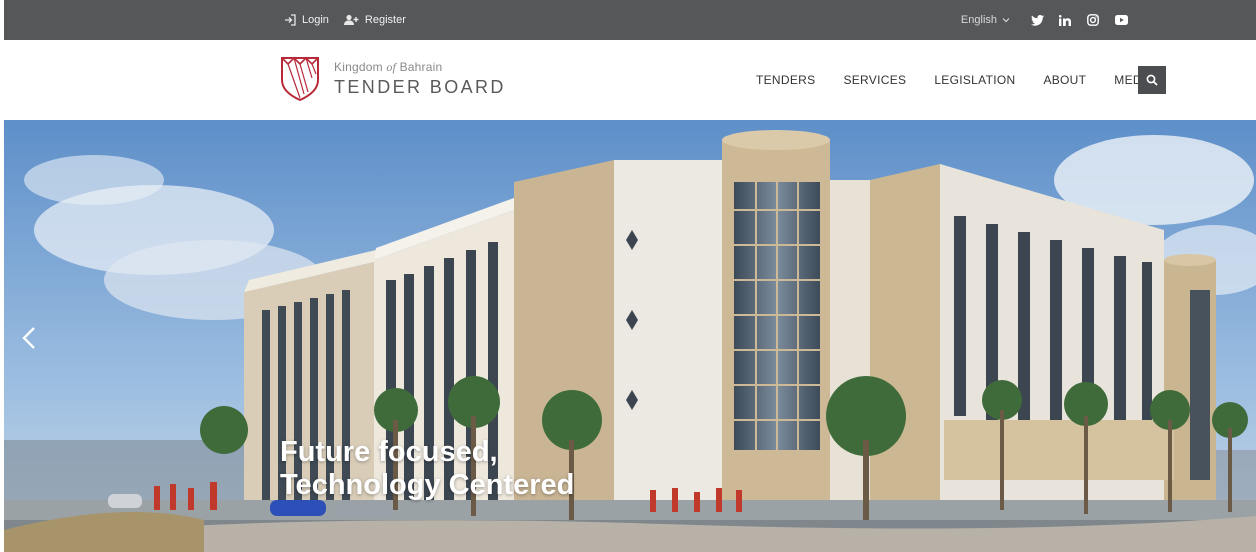  Describe the element at coordinates (874, 80) in the screenshot. I see `nav-services: SERVICES` at that location.